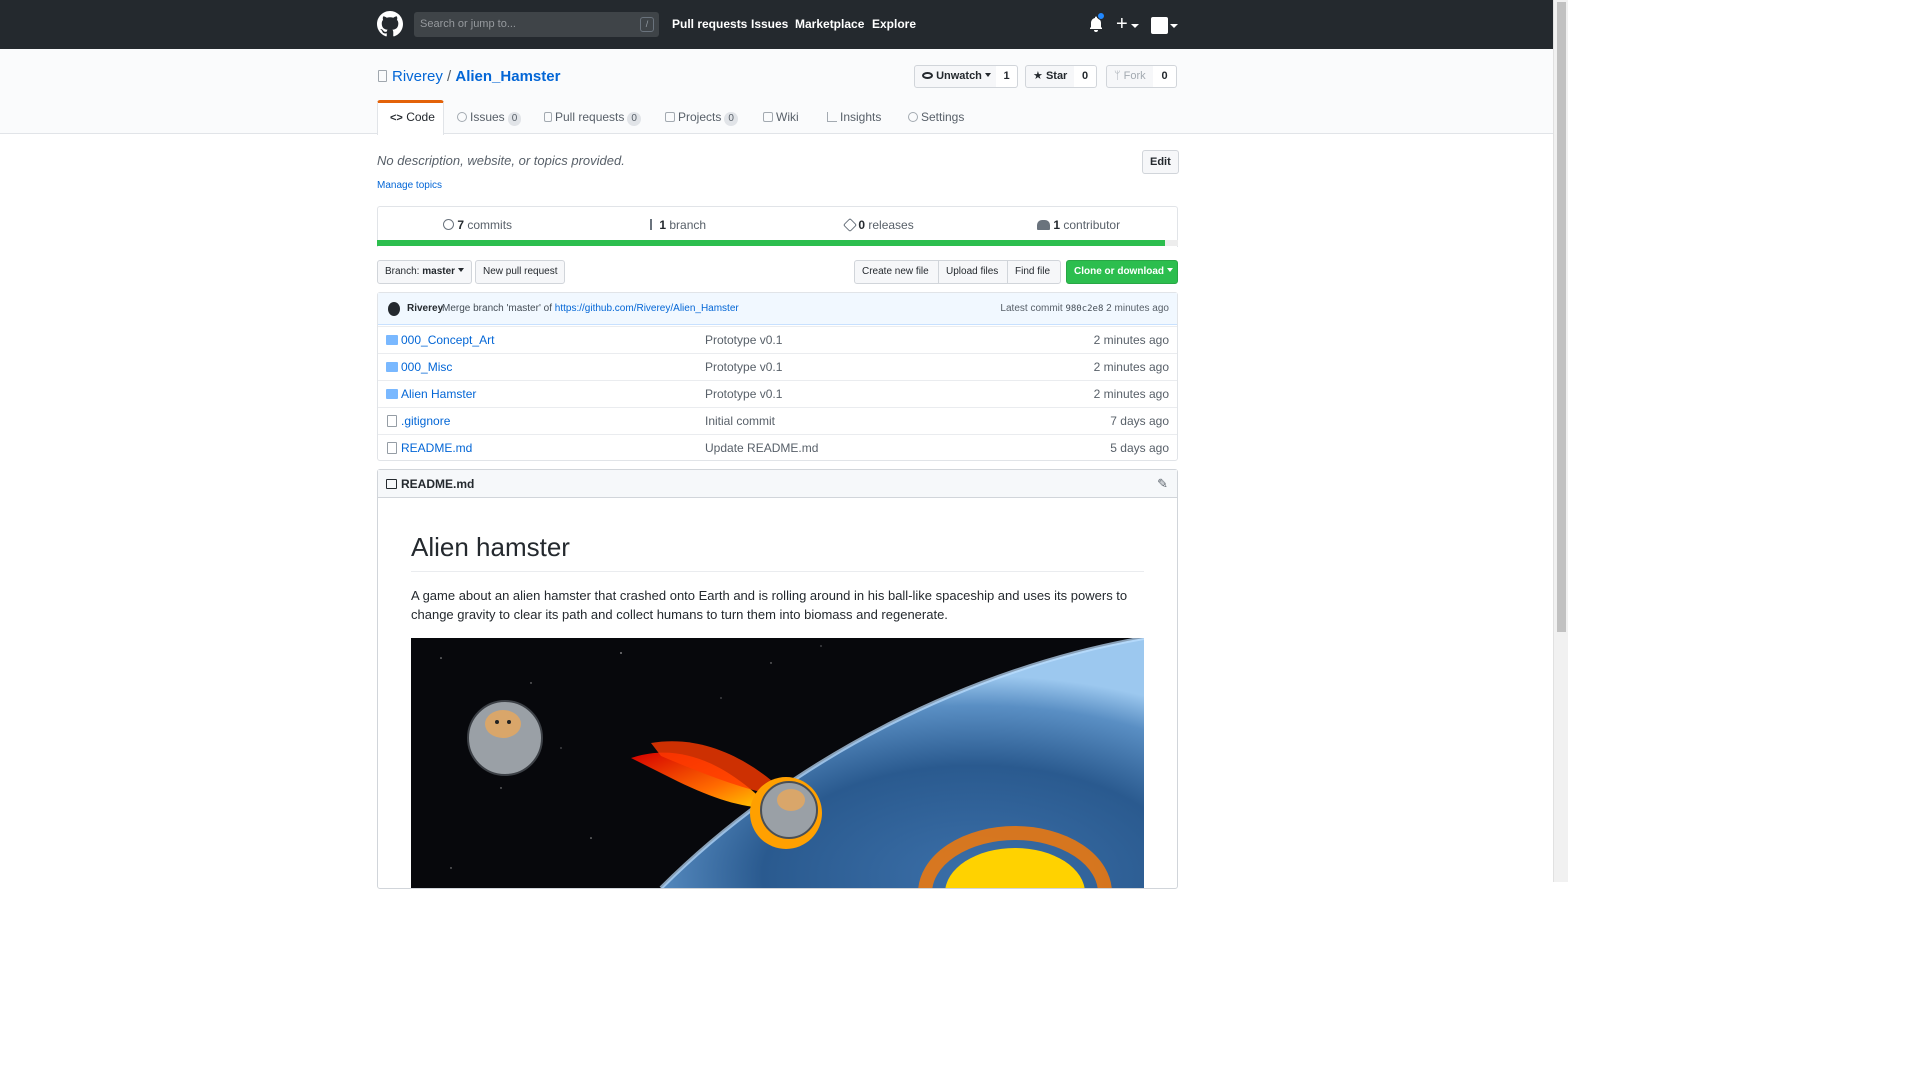  Describe the element at coordinates (709, 24) in the screenshot. I see `nav-pull-requests: Pull requests` at that location.